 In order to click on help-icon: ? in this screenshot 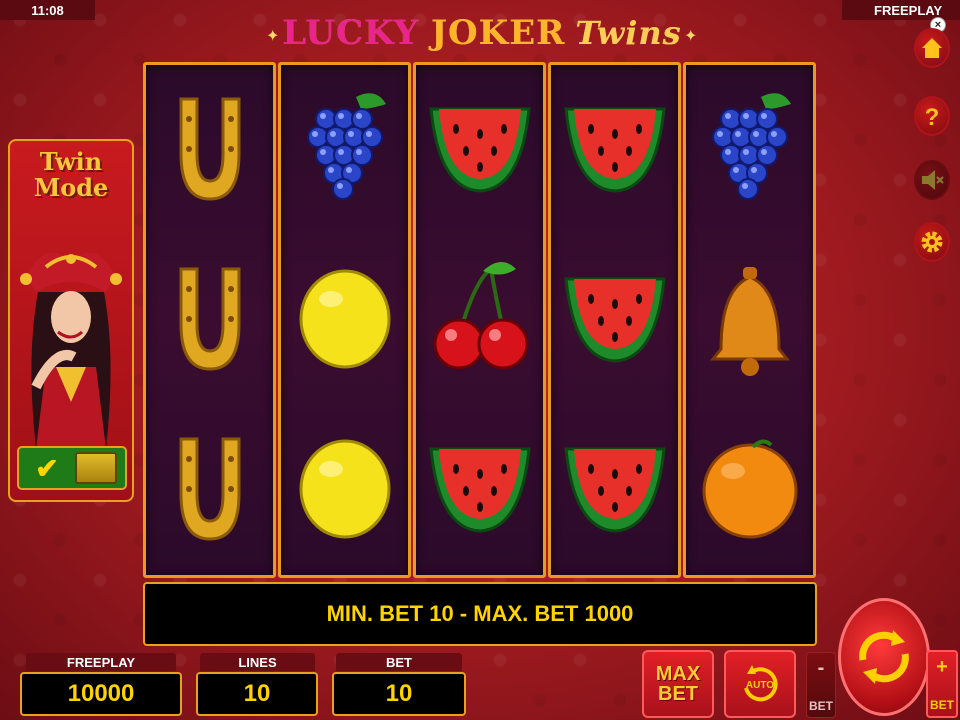, I will do `click(932, 116)`.